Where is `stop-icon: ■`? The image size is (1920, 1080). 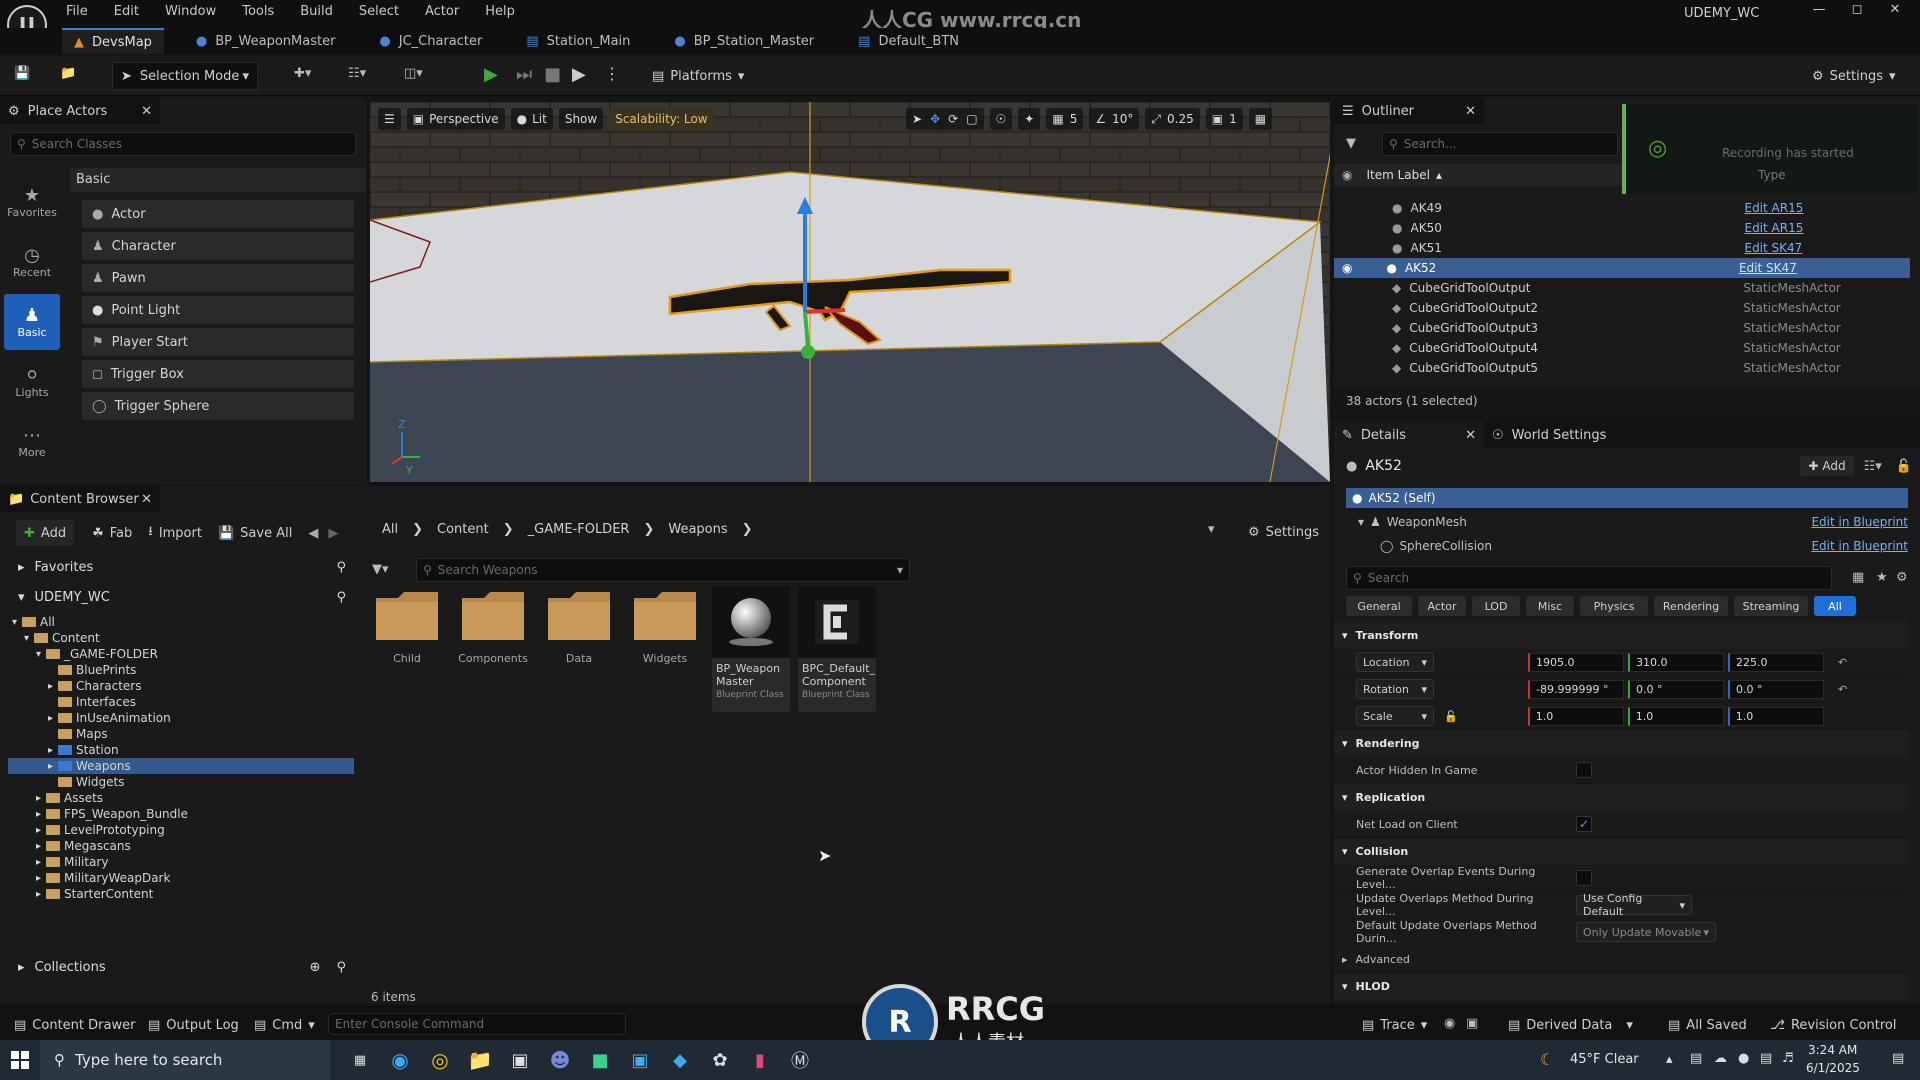 stop-icon: ■ is located at coordinates (552, 74).